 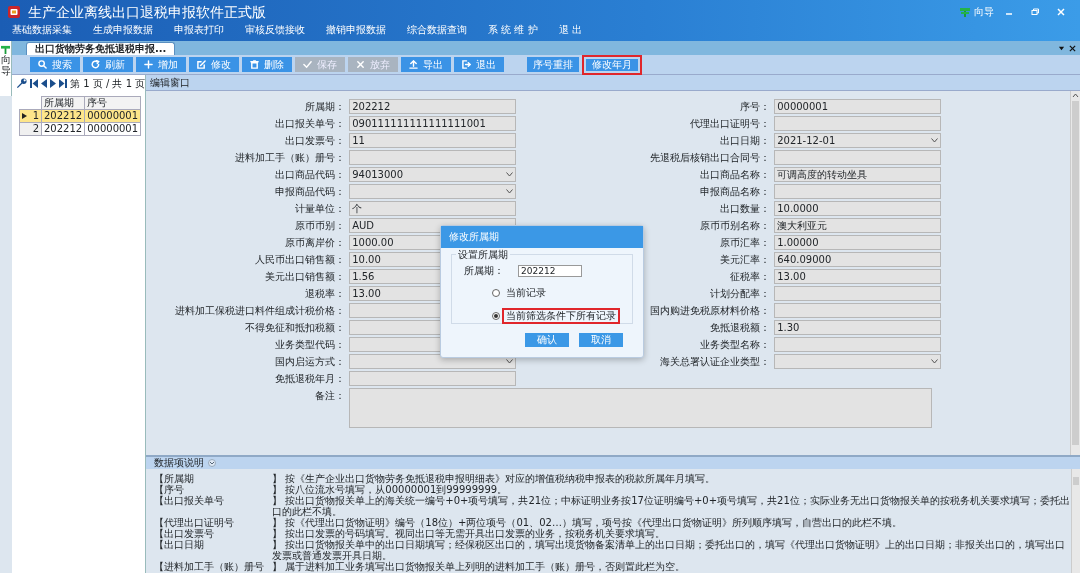 I want to click on field-label: 业务类型代码：, so click(x=310, y=345).